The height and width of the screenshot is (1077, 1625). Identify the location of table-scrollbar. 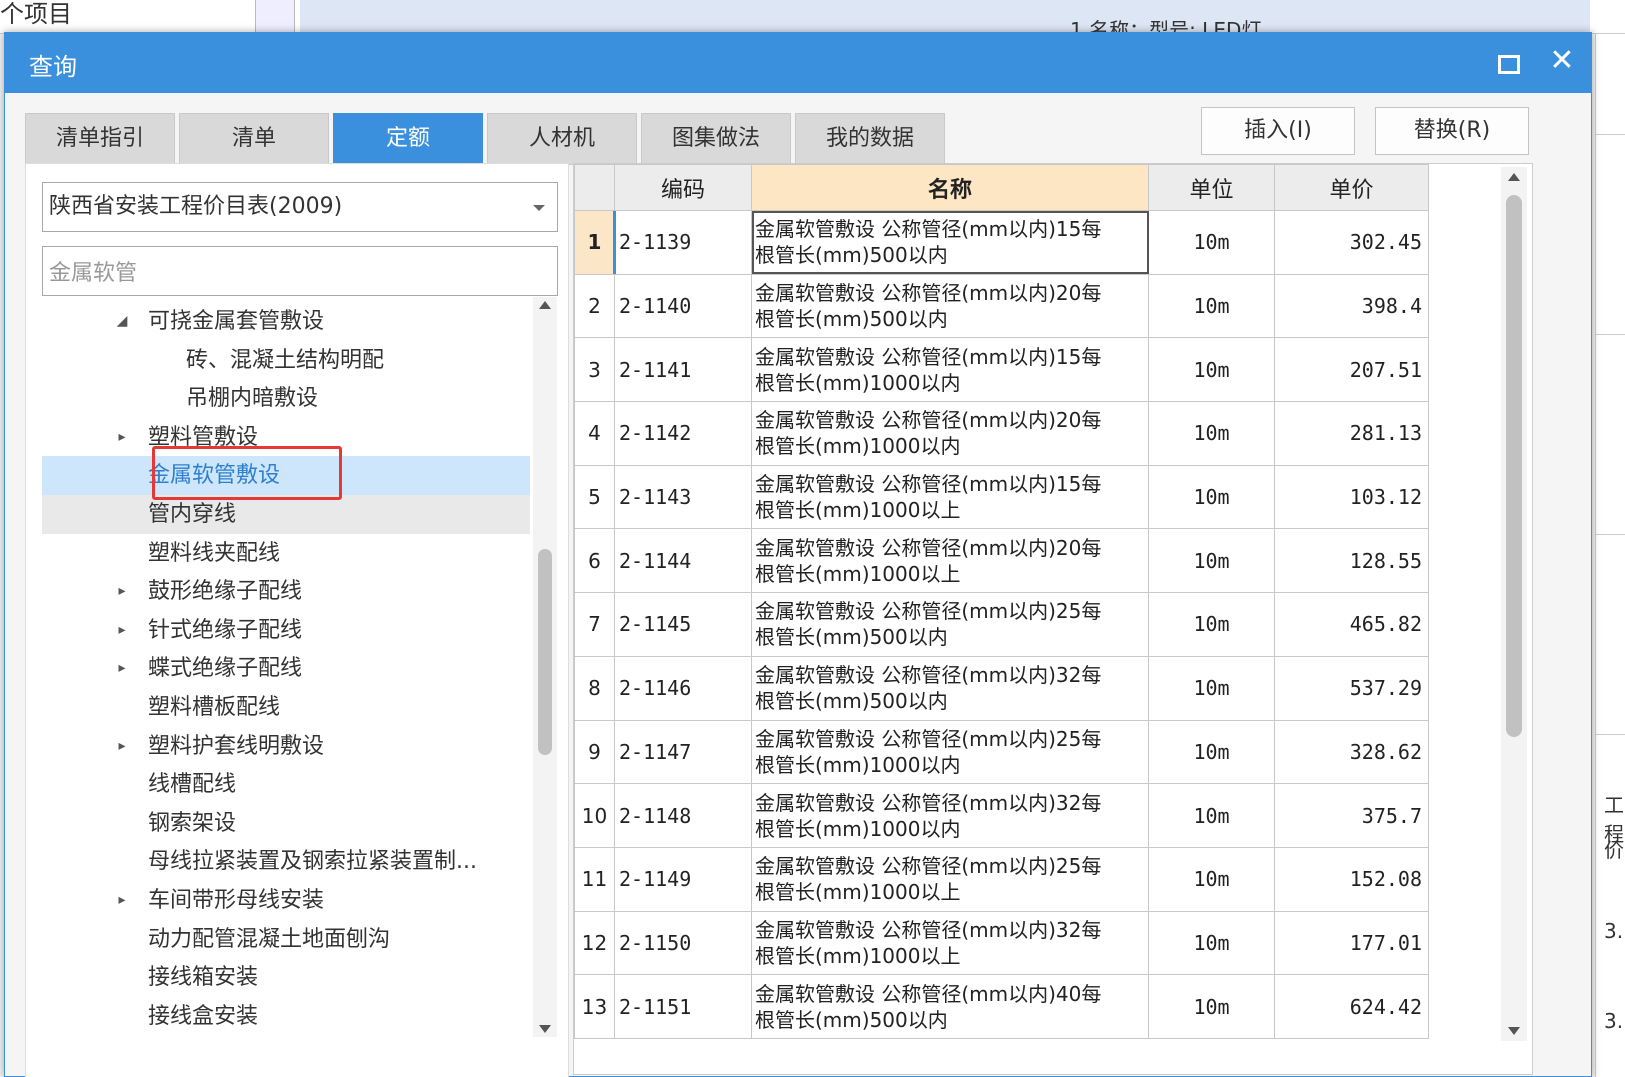
(1514, 604).